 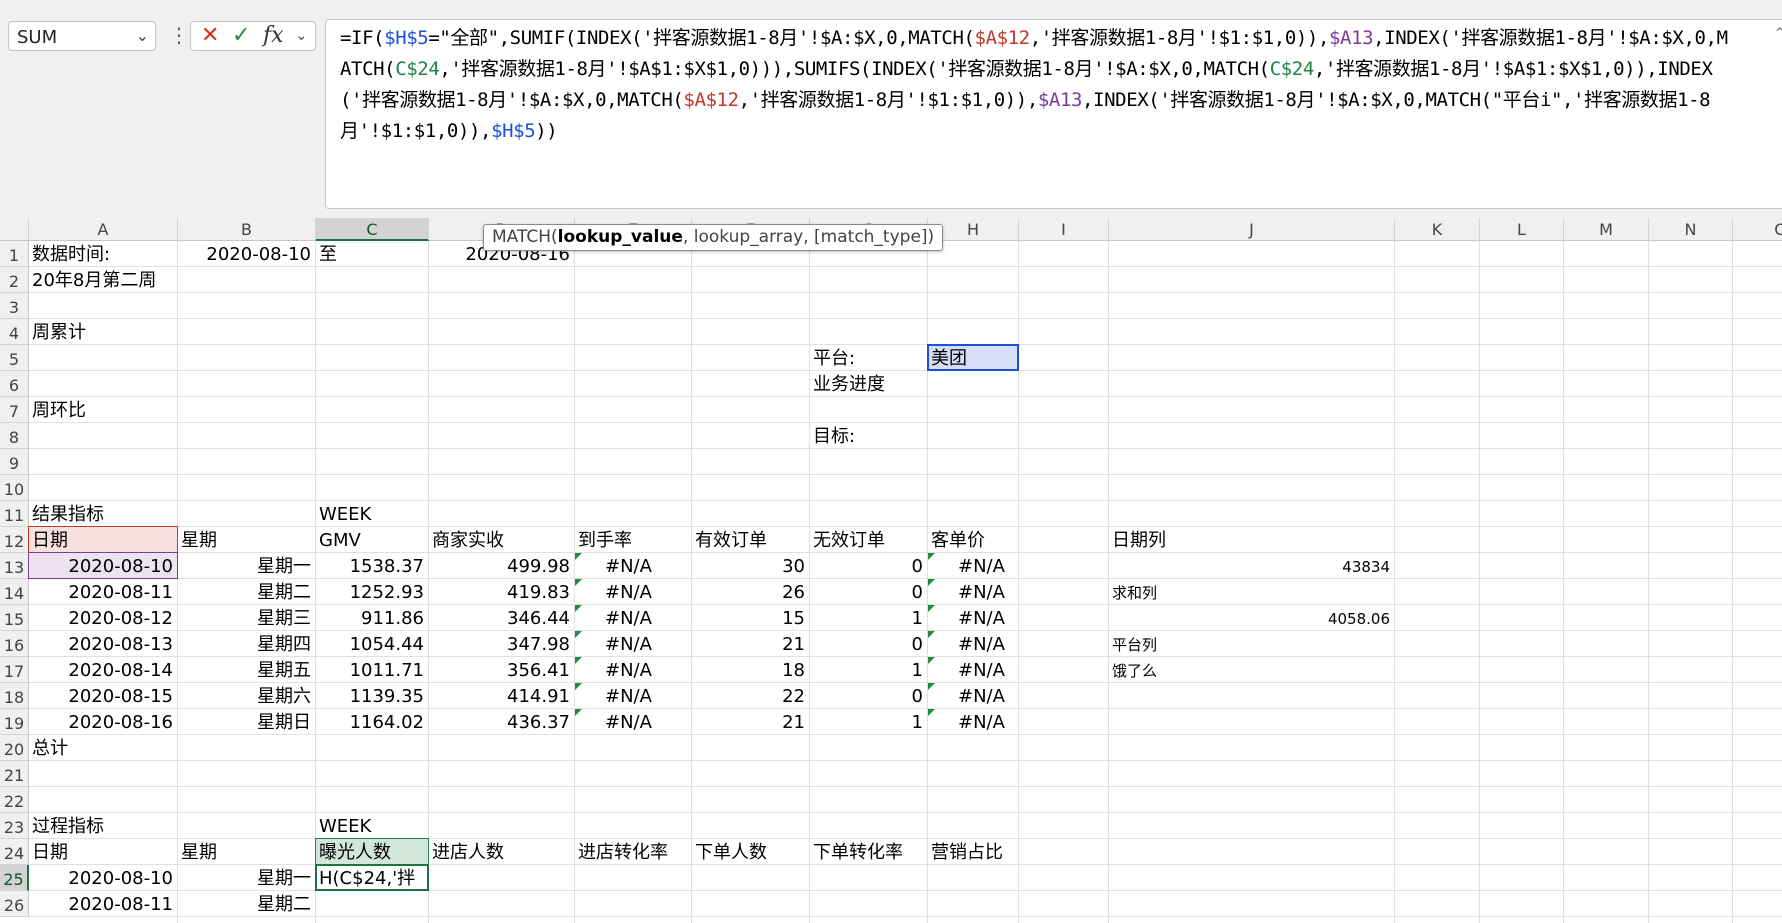 What do you see at coordinates (14, 644) in the screenshot?
I see `row-header-16: 16` at bounding box center [14, 644].